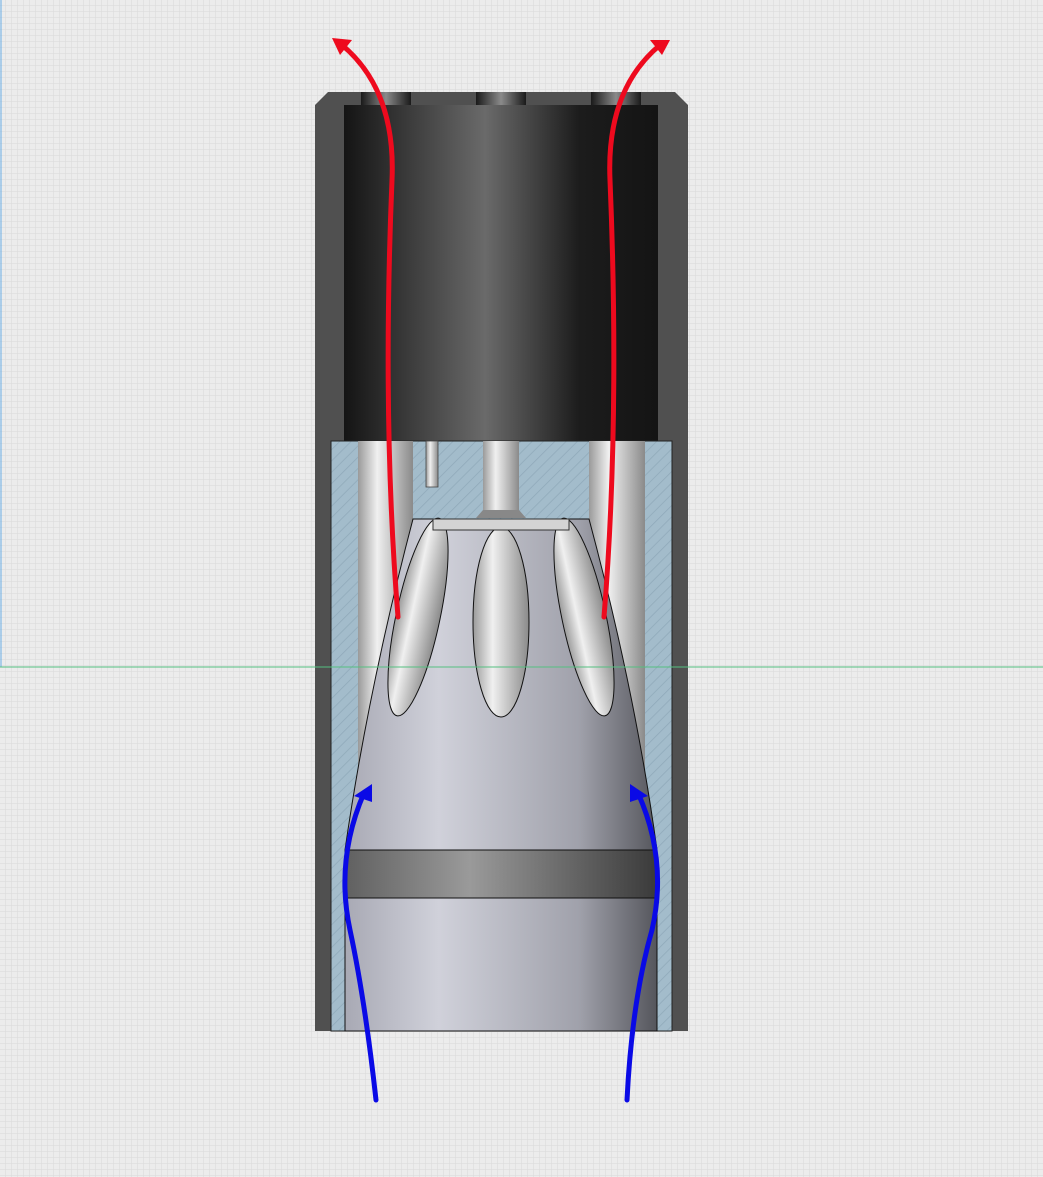 This screenshot has width=1043, height=1177. Describe the element at coordinates (501, 524) in the screenshot. I see `plate` at that location.